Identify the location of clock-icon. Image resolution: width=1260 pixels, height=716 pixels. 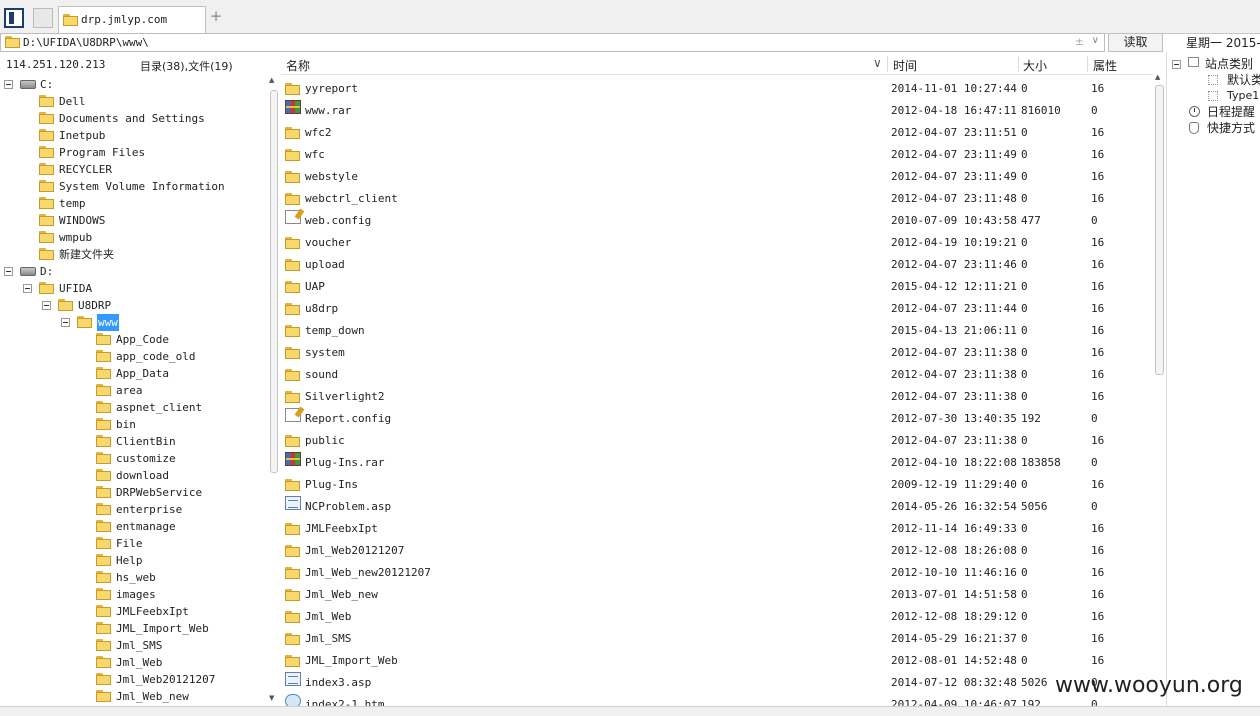
(1194, 111).